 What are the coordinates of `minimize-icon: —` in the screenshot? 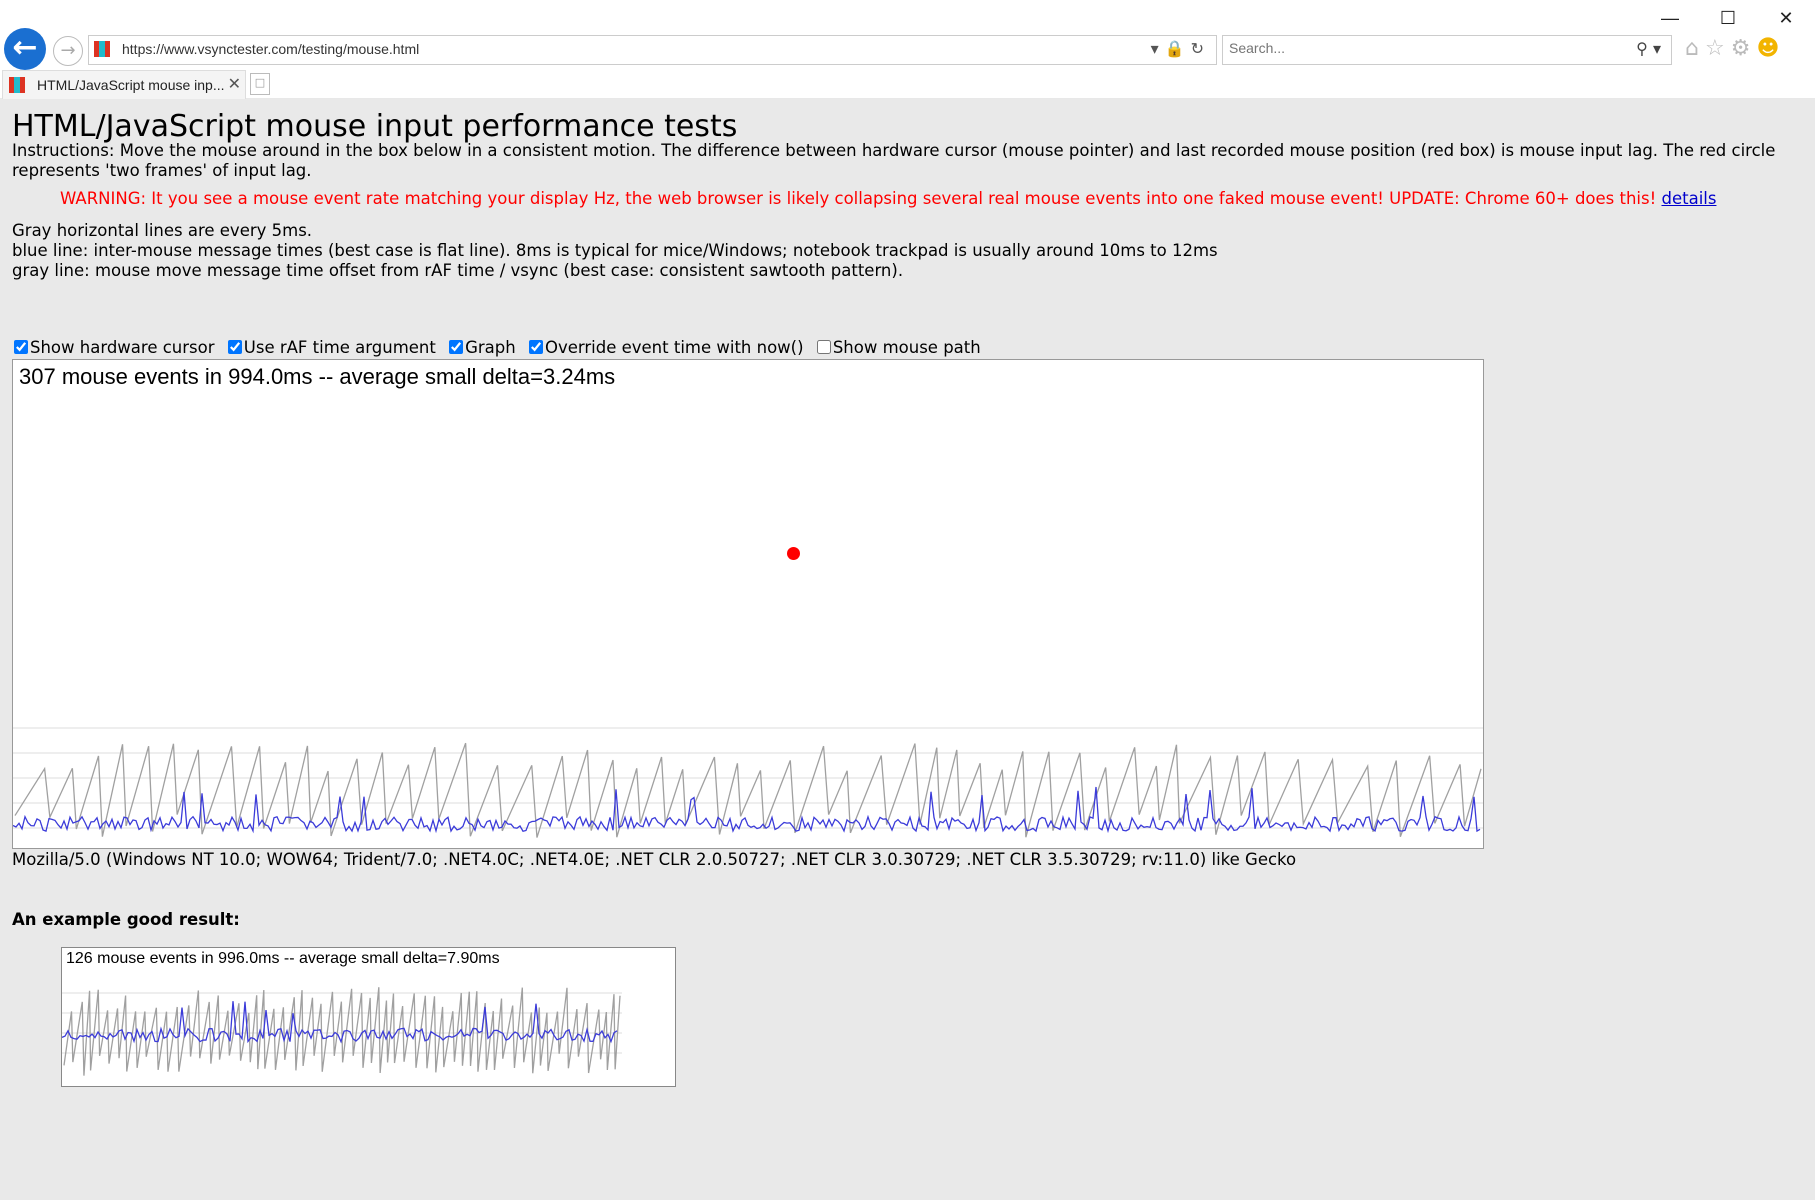 It's located at (1670, 18).